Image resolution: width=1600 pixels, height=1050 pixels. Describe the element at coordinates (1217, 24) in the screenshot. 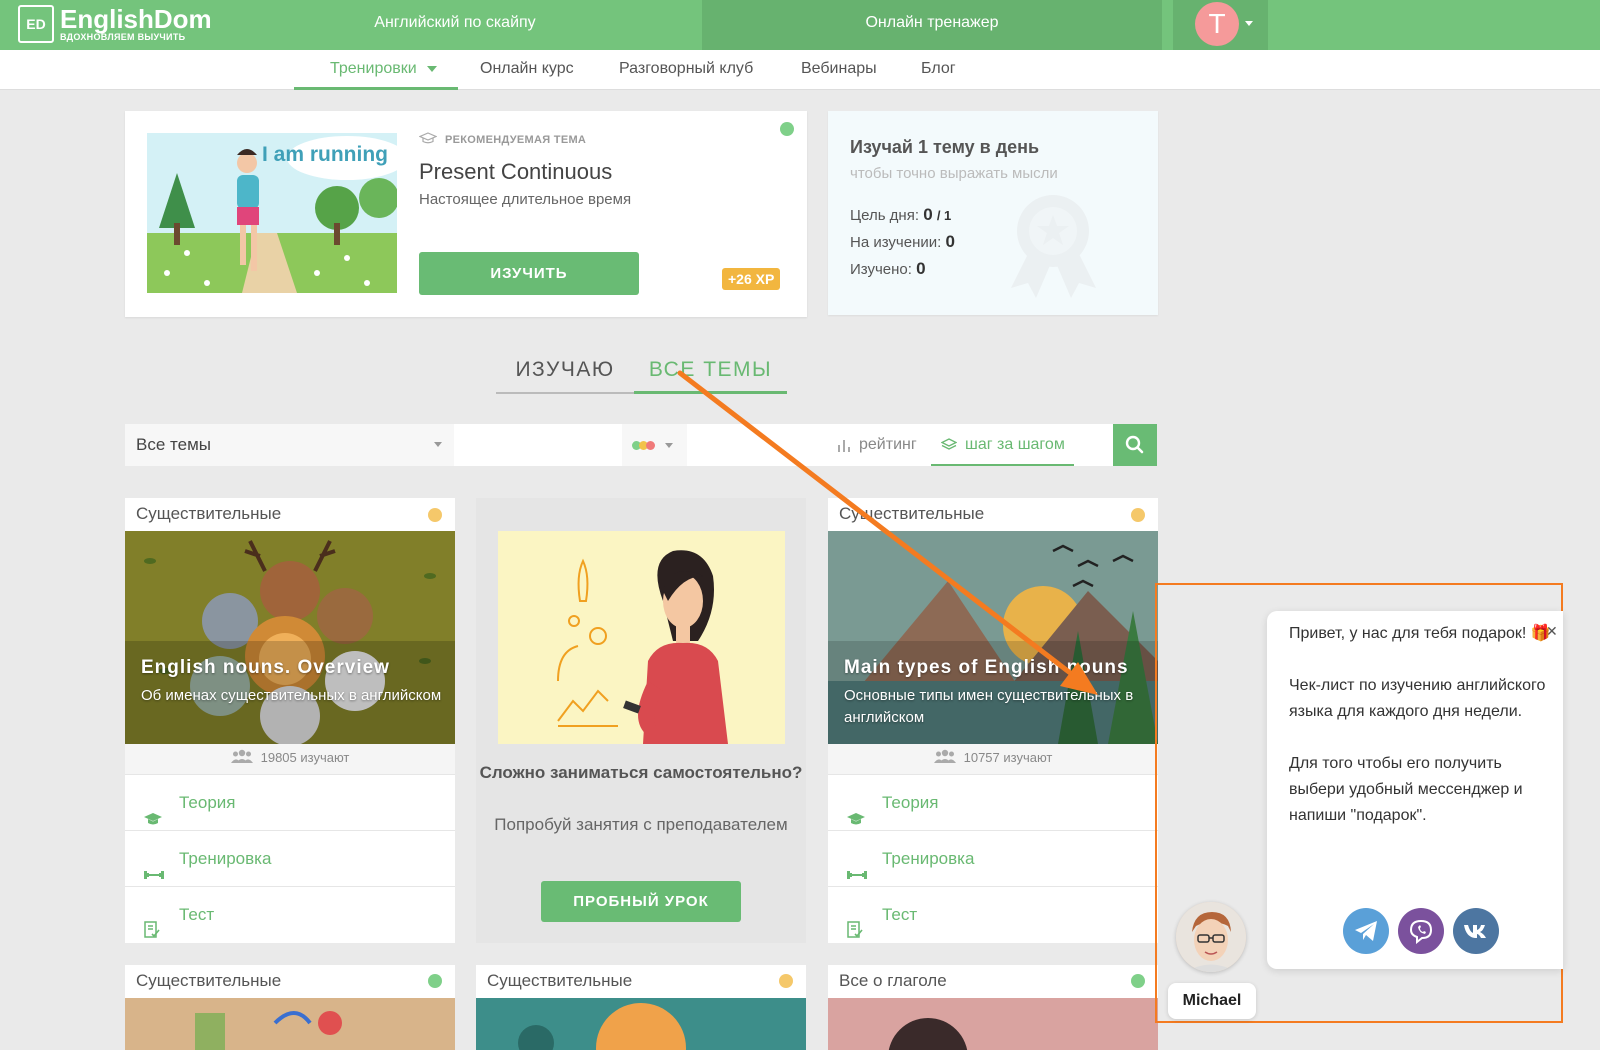

I see `avatar: T` at that location.